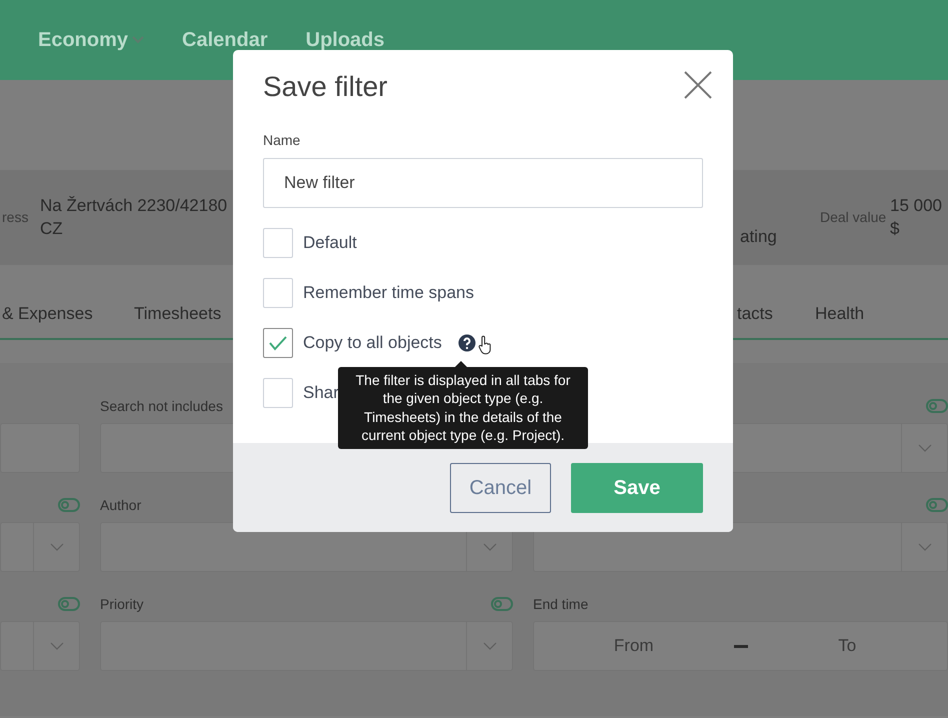  What do you see at coordinates (463, 408) in the screenshot?
I see `tooltip: The filter is displayed in all tabs for the given object type (e.g. Timesheets) in the details of the current object type (e.g. Project).` at bounding box center [463, 408].